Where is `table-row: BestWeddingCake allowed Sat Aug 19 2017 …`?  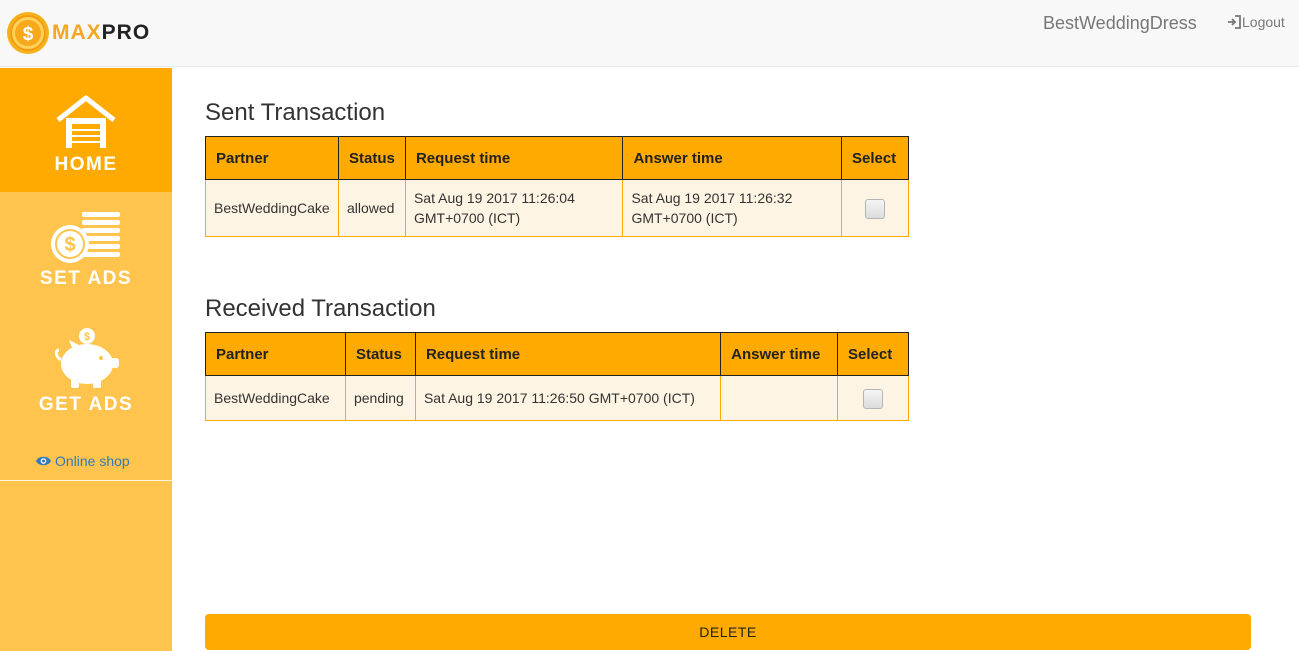 table-row: BestWeddingCake allowed Sat Aug 19 2017 … is located at coordinates (557, 208).